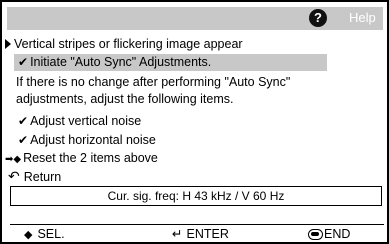 The height and width of the screenshot is (244, 389). Describe the element at coordinates (195, 18) in the screenshot. I see `help-header-bar: ? Help` at that location.